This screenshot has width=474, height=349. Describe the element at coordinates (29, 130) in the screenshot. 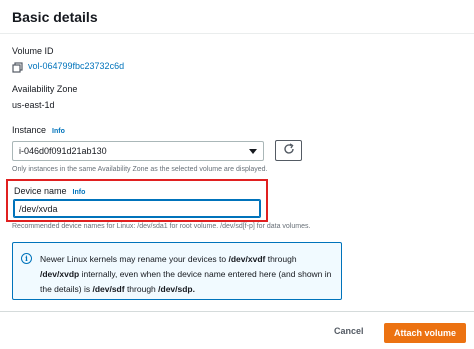

I see `instance-label: Instance` at that location.